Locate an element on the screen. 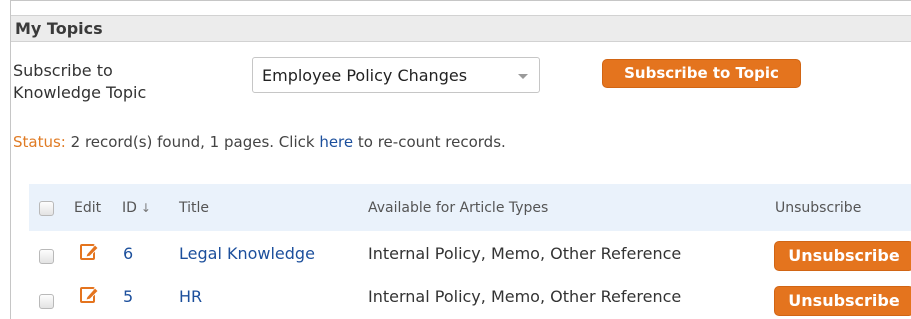 The image size is (911, 319). status-text-end: to re-count records. is located at coordinates (429, 142).